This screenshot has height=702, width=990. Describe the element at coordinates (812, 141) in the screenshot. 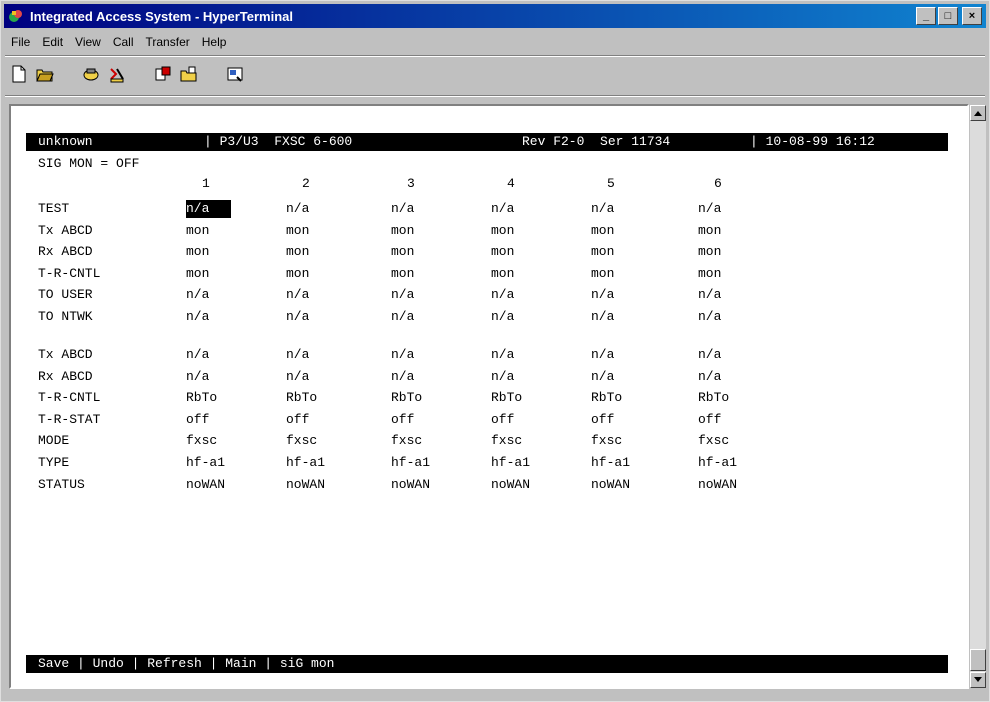

I see `date-time: | 10-08-99 16:12` at that location.